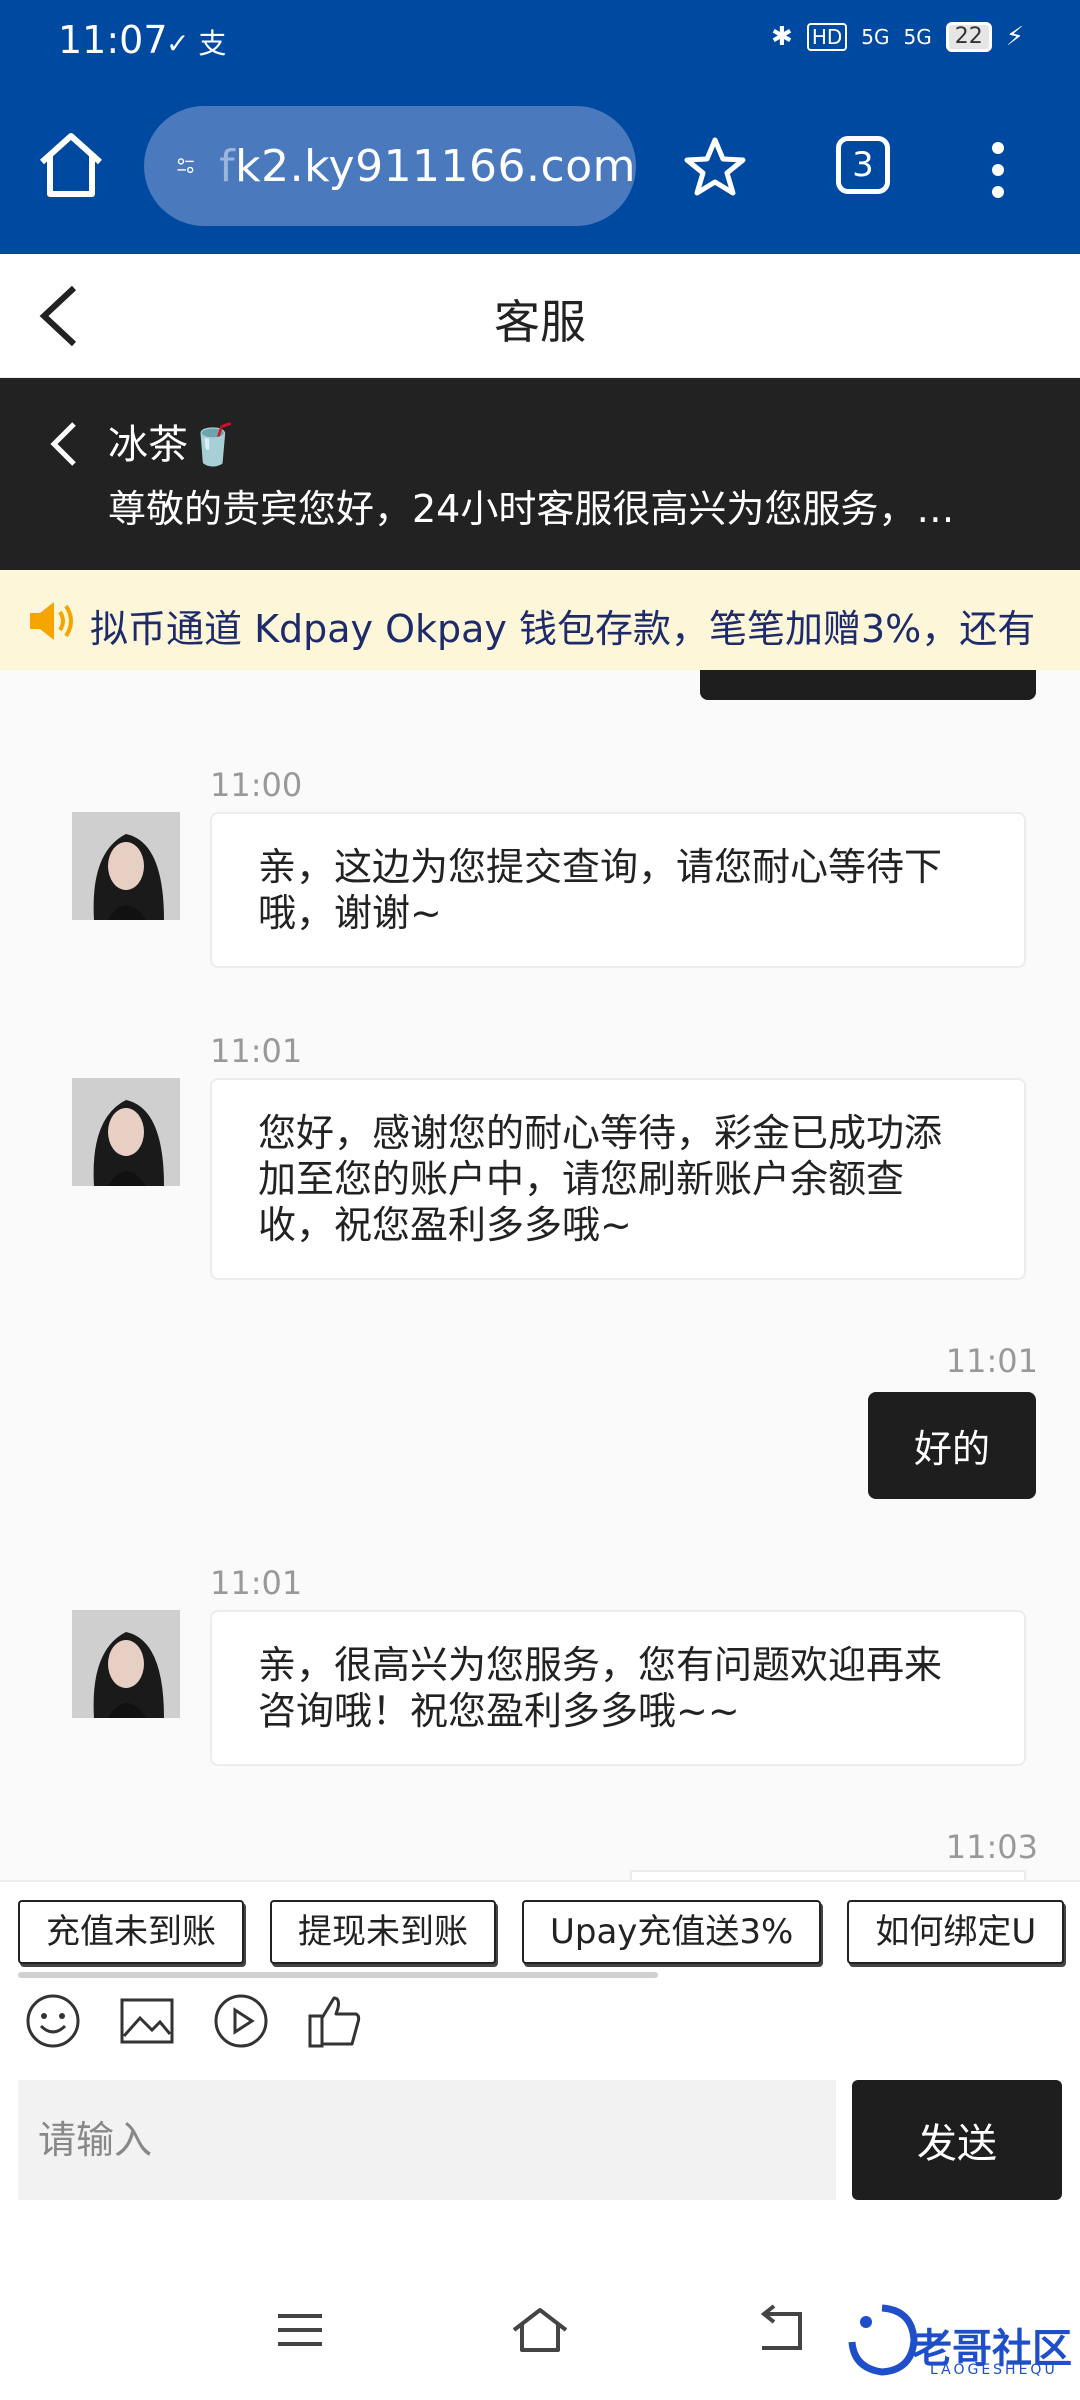 Image resolution: width=1080 pixels, height=2400 pixels. I want to click on notification-icons: ✓ 支, so click(196, 43).